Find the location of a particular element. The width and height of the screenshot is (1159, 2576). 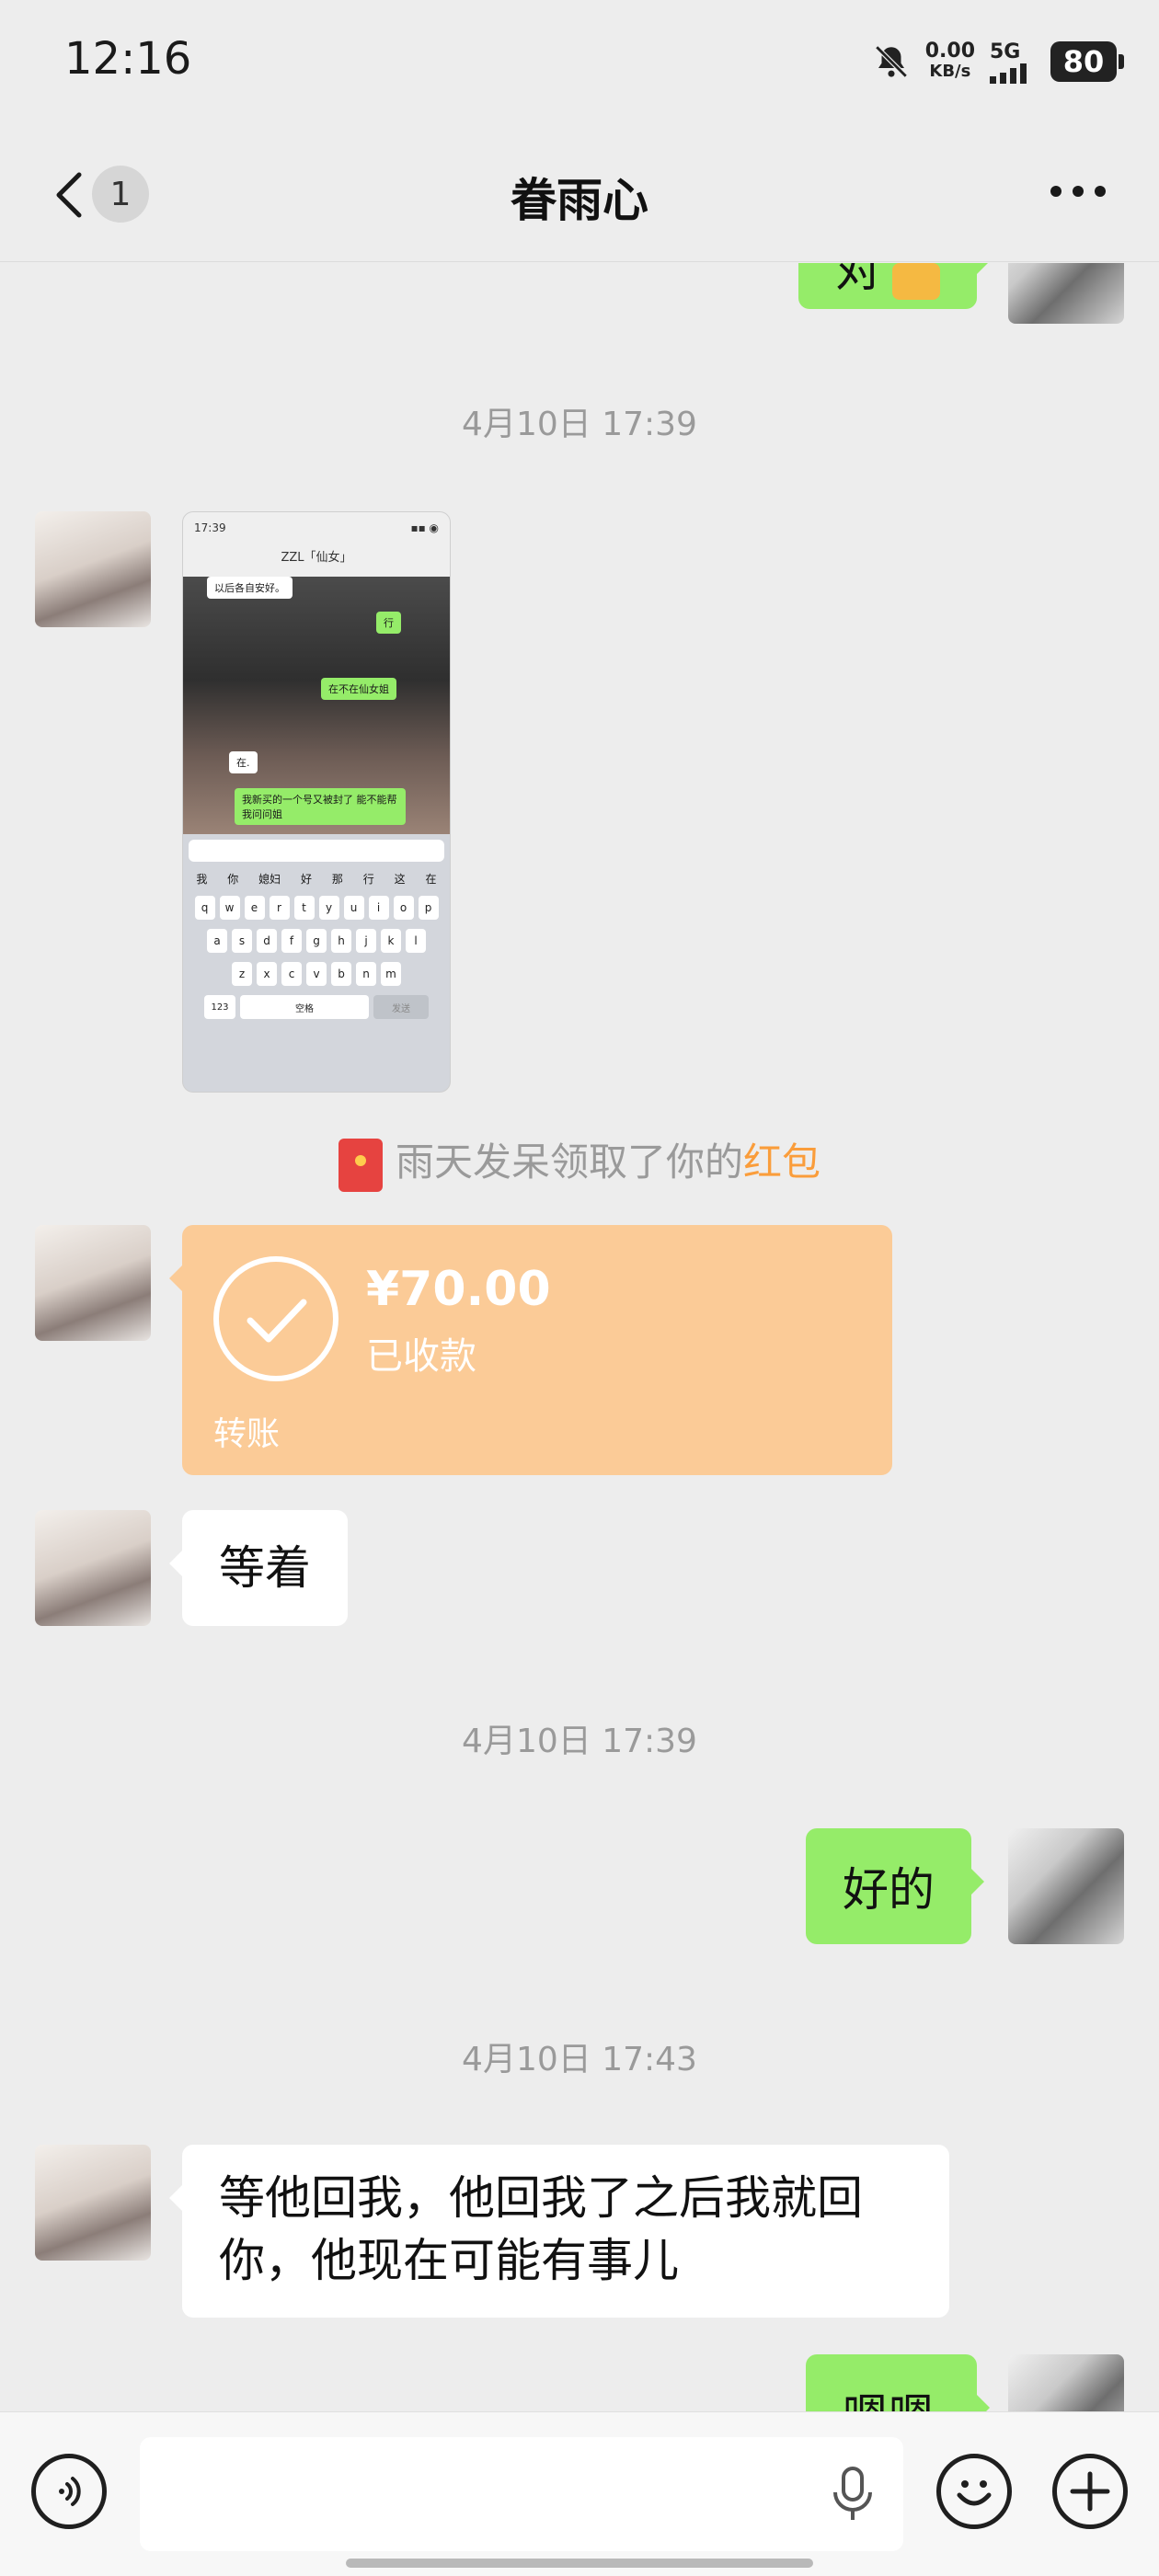

outgoing-bubble-partial: 嗯嗯 is located at coordinates (898, 2383).